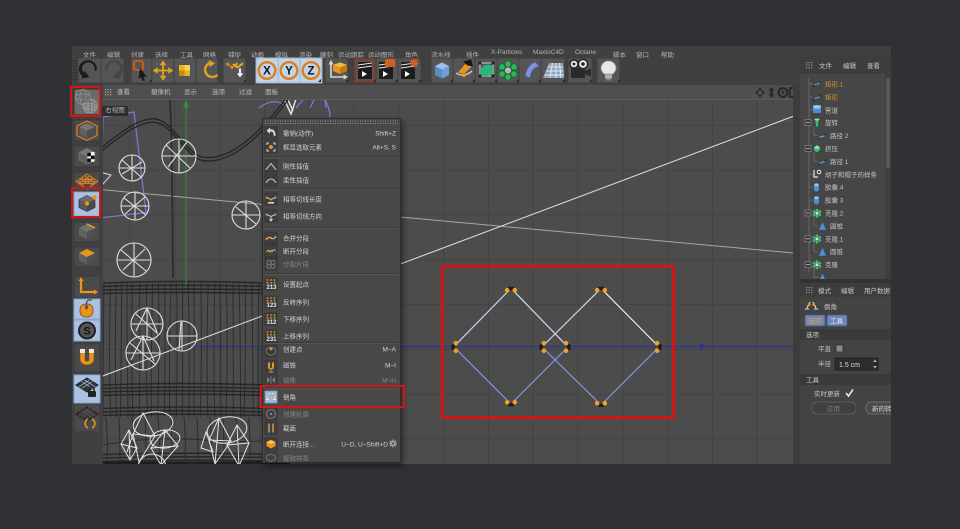 The height and width of the screenshot is (529, 960). Describe the element at coordinates (825, 290) in the screenshot. I see `svg-text: 模式` at that location.